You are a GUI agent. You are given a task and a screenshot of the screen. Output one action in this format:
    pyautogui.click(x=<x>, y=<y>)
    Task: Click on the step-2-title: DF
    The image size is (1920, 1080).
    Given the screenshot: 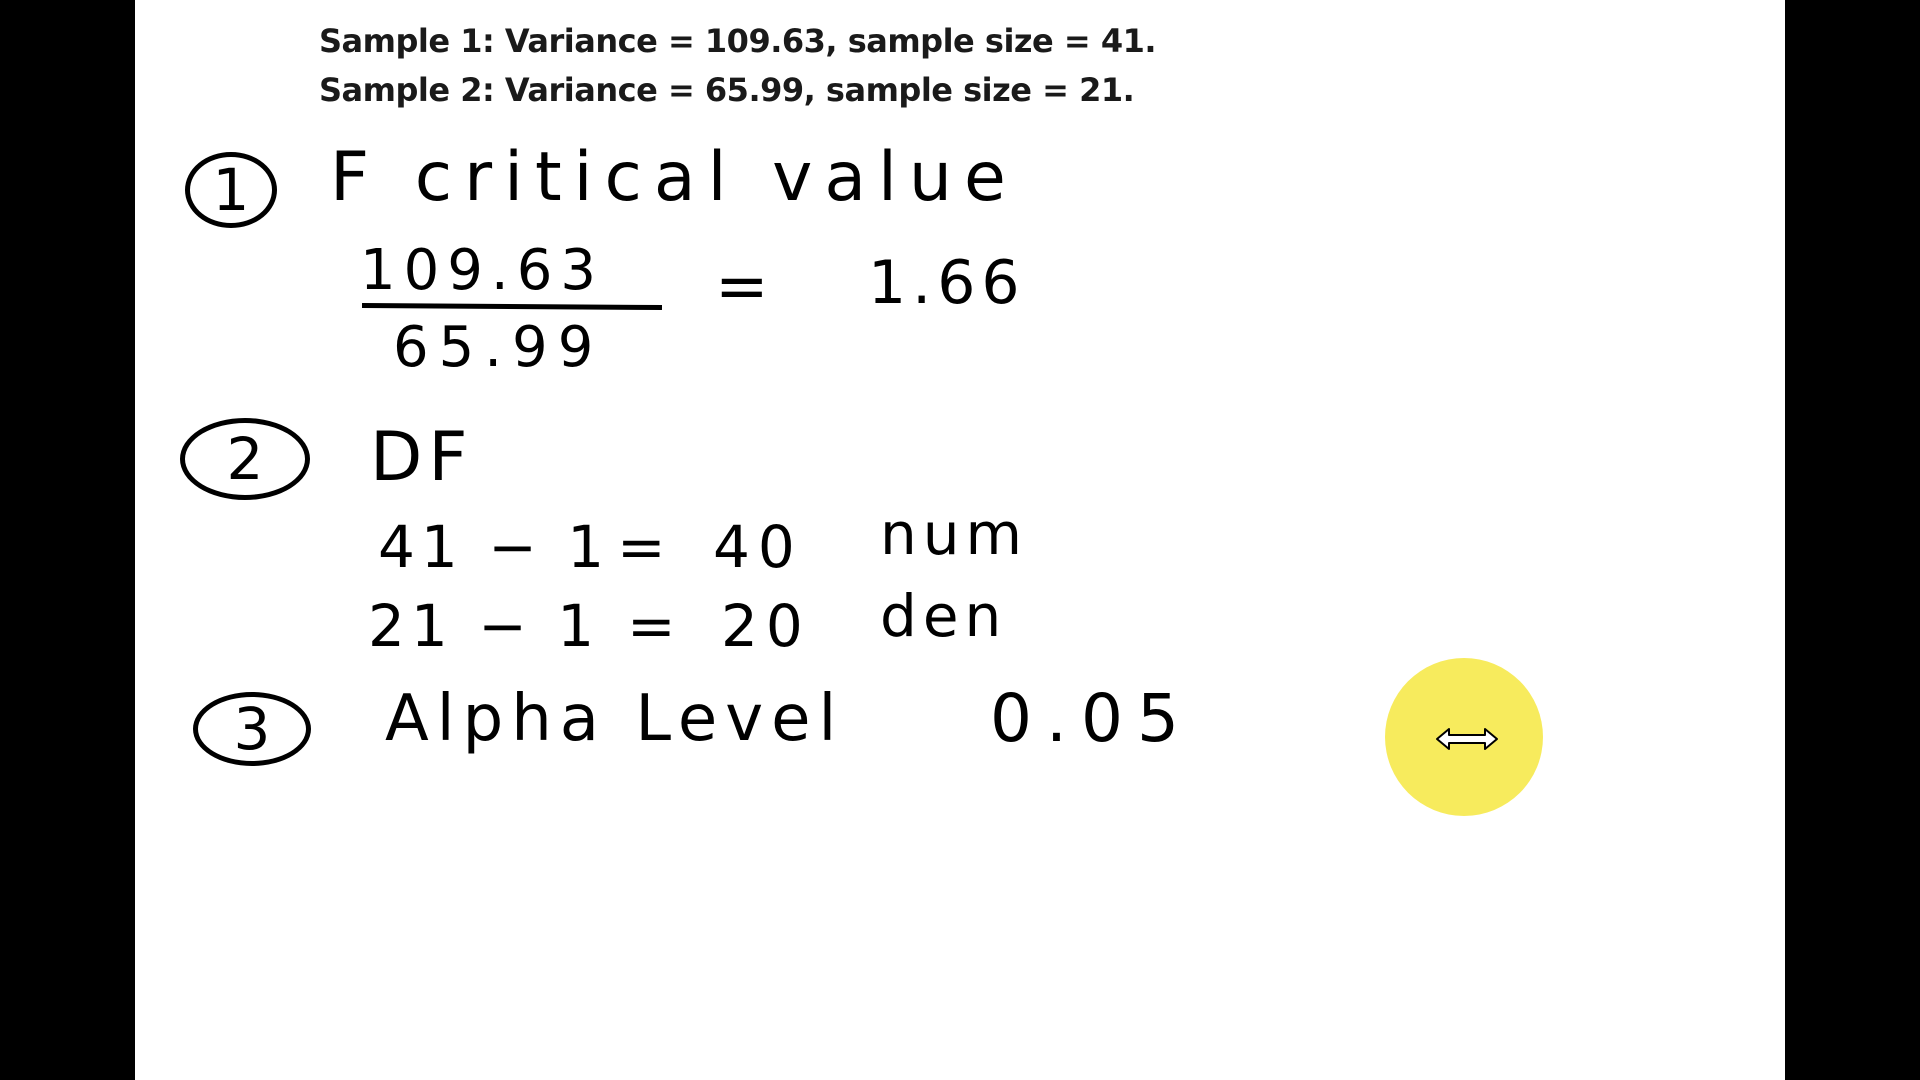 What is the action you would take?
    pyautogui.click(x=422, y=457)
    